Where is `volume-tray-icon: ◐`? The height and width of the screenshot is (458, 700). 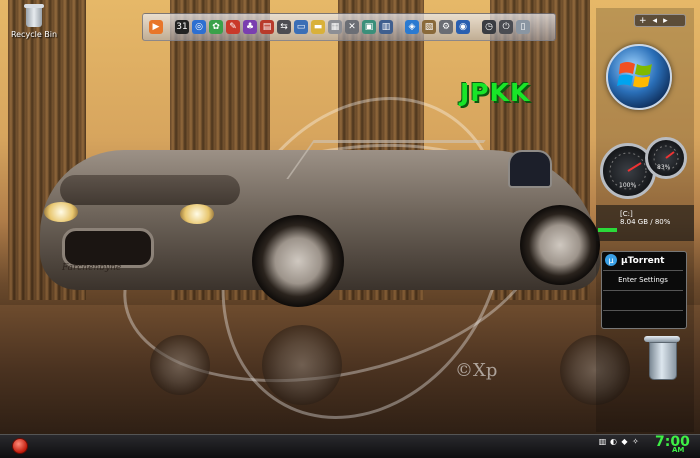
volume-tray-icon: ◐ is located at coordinates (613, 441).